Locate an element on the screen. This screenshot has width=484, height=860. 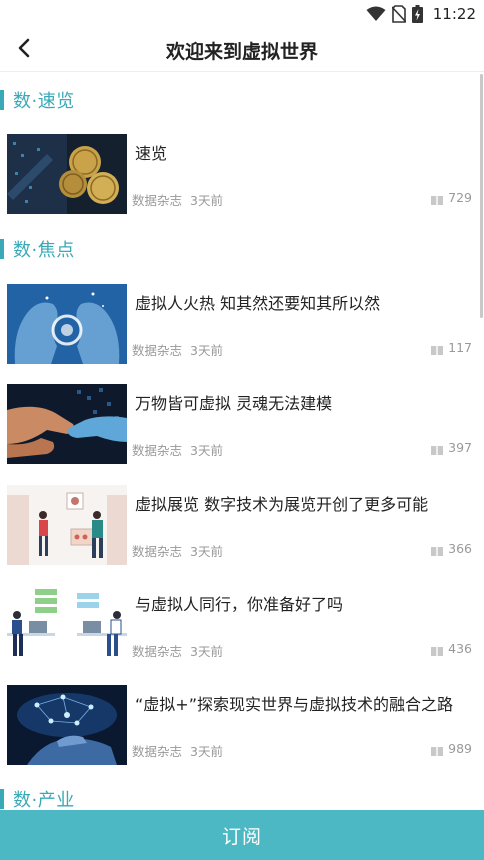
article-title: 与虚拟人同行，你准备好了吗 is located at coordinates (239, 604).